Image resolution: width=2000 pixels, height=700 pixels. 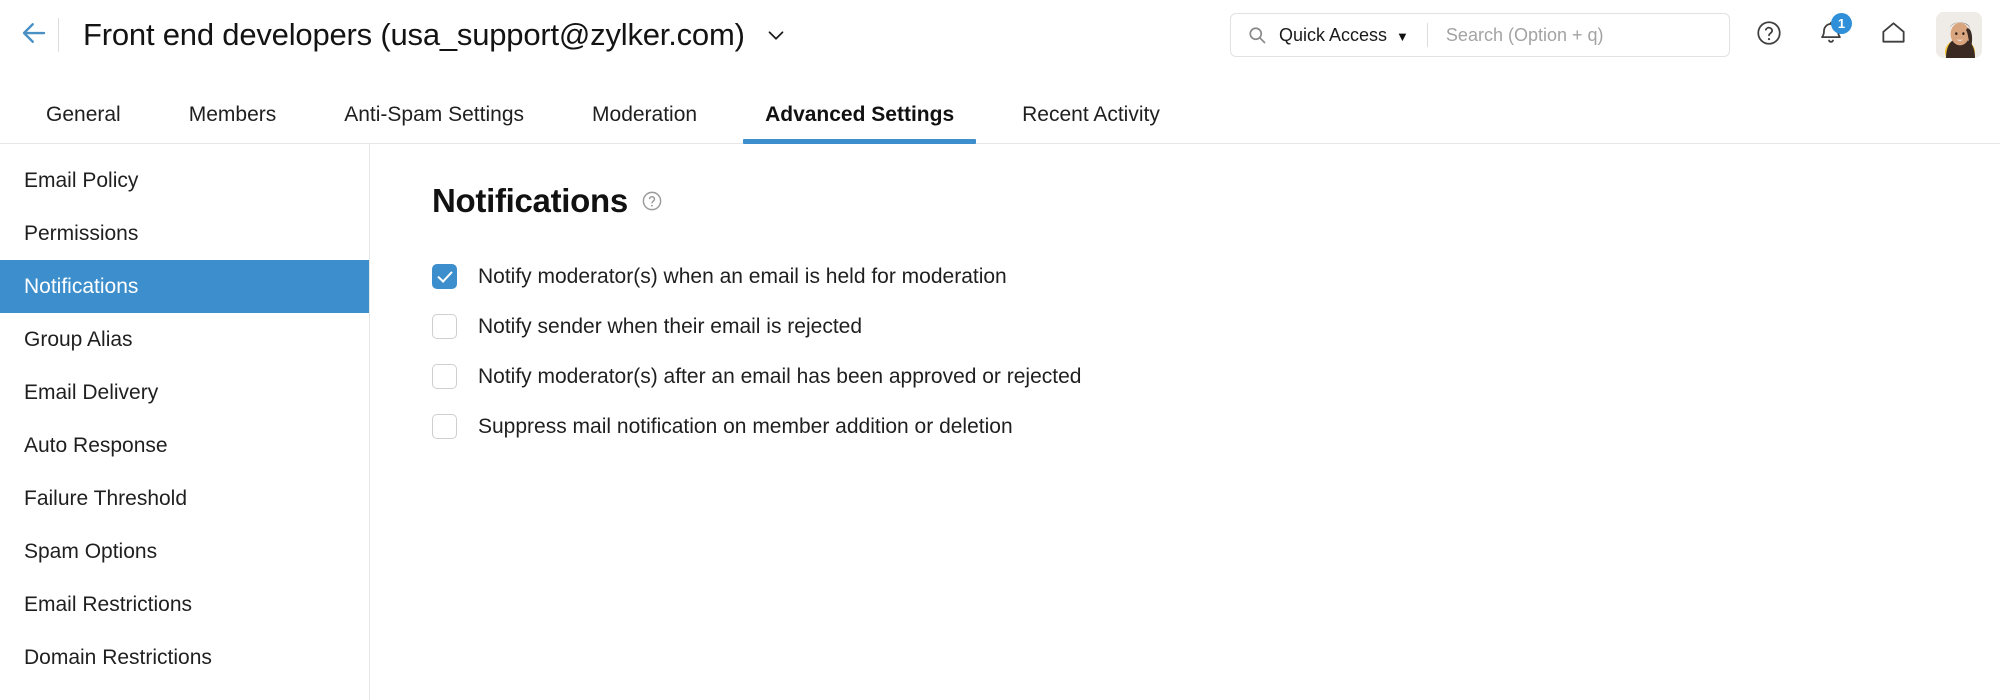 I want to click on sidebar-item-failure-threshold: Failure Threshold, so click(x=184, y=498).